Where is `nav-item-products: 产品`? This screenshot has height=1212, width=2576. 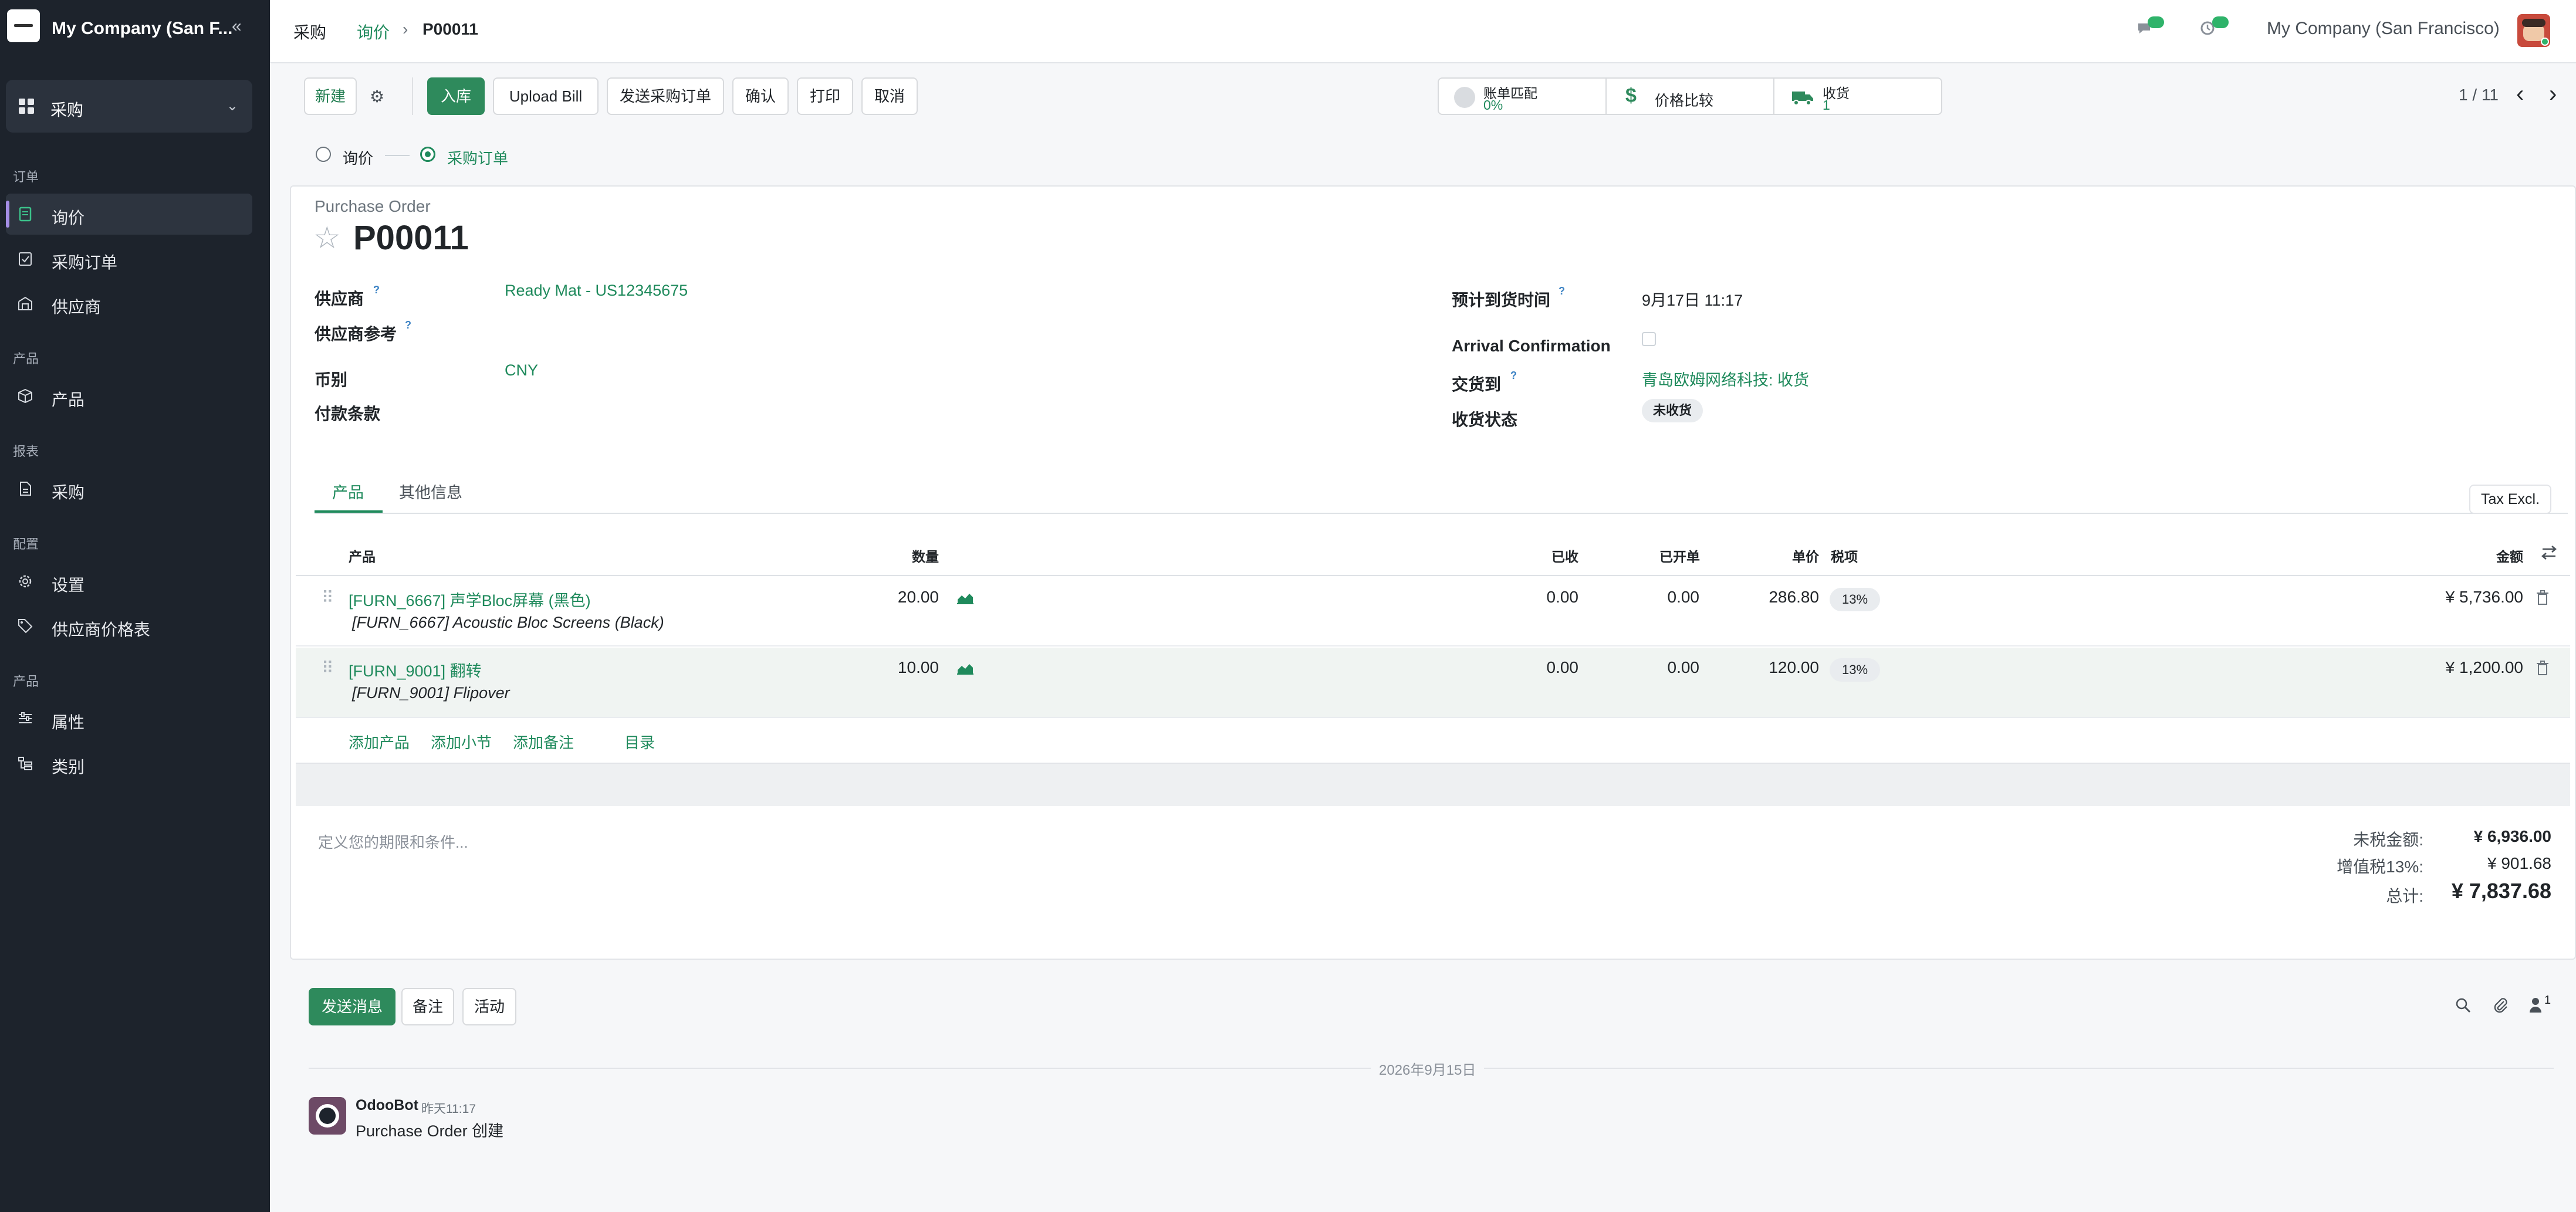
nav-item-products: 产品 is located at coordinates (129, 396).